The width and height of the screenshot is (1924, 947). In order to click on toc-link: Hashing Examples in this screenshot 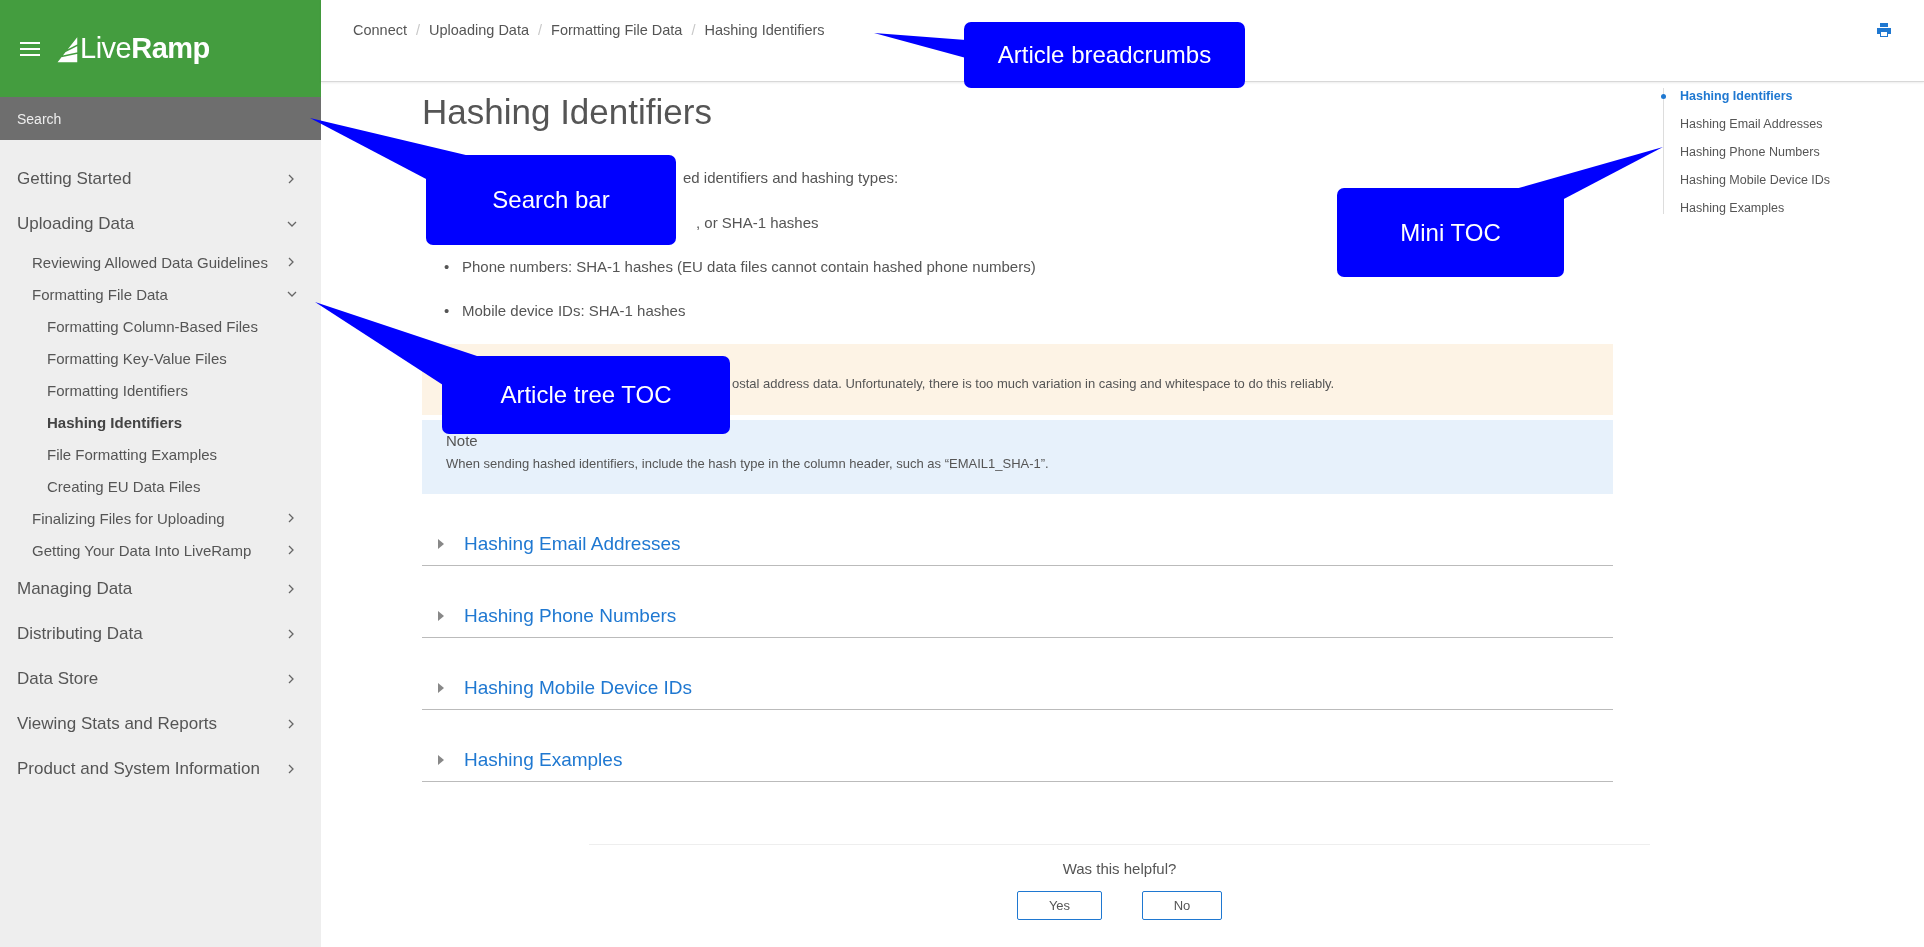, I will do `click(1755, 208)`.